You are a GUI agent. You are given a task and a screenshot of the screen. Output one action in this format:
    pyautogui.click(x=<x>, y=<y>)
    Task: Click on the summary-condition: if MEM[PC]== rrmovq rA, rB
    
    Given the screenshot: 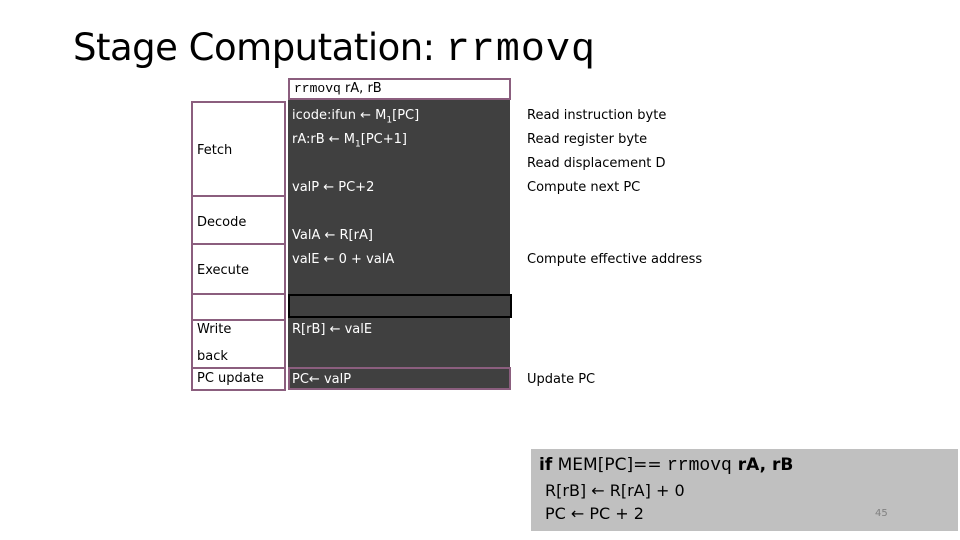 What is the action you would take?
    pyautogui.click(x=666, y=465)
    